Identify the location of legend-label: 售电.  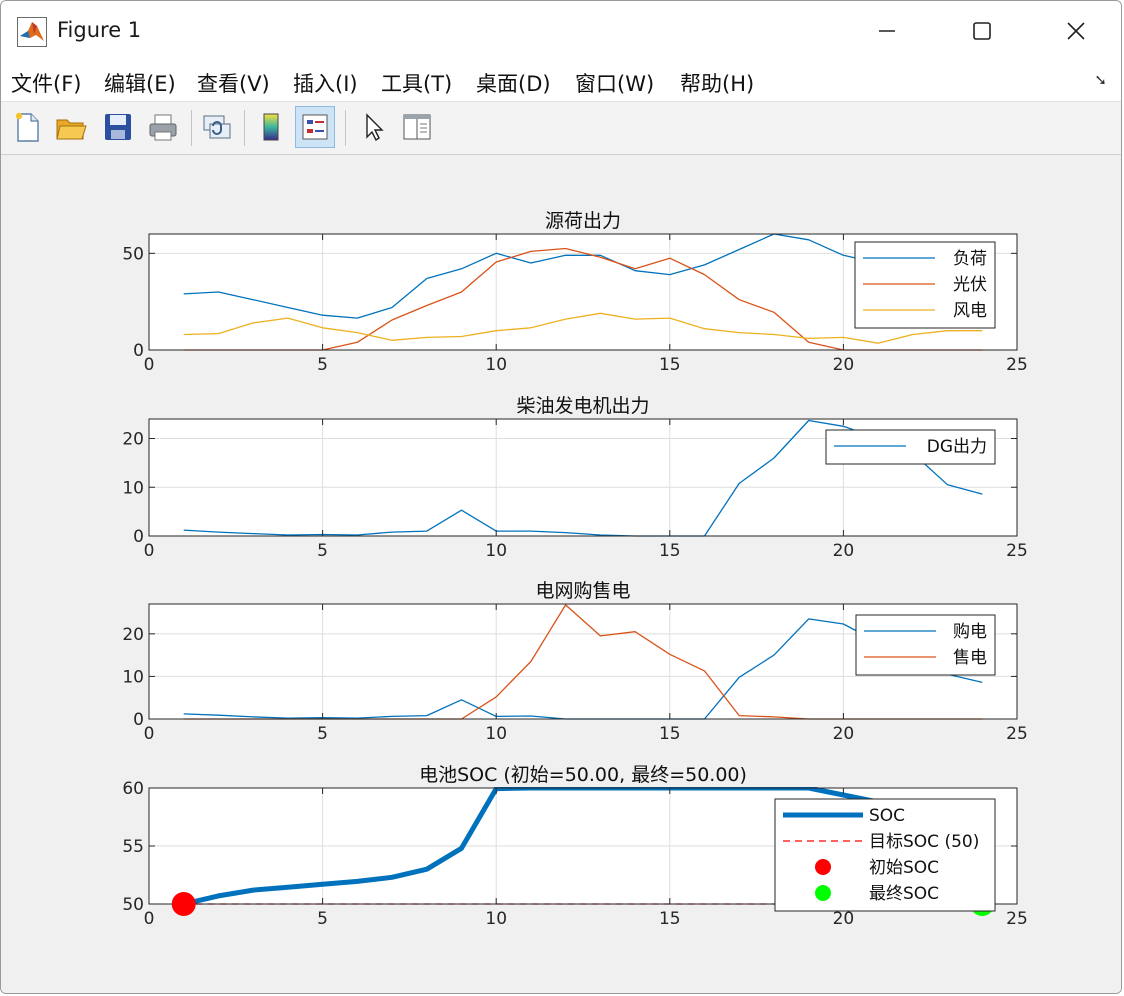
(970, 658).